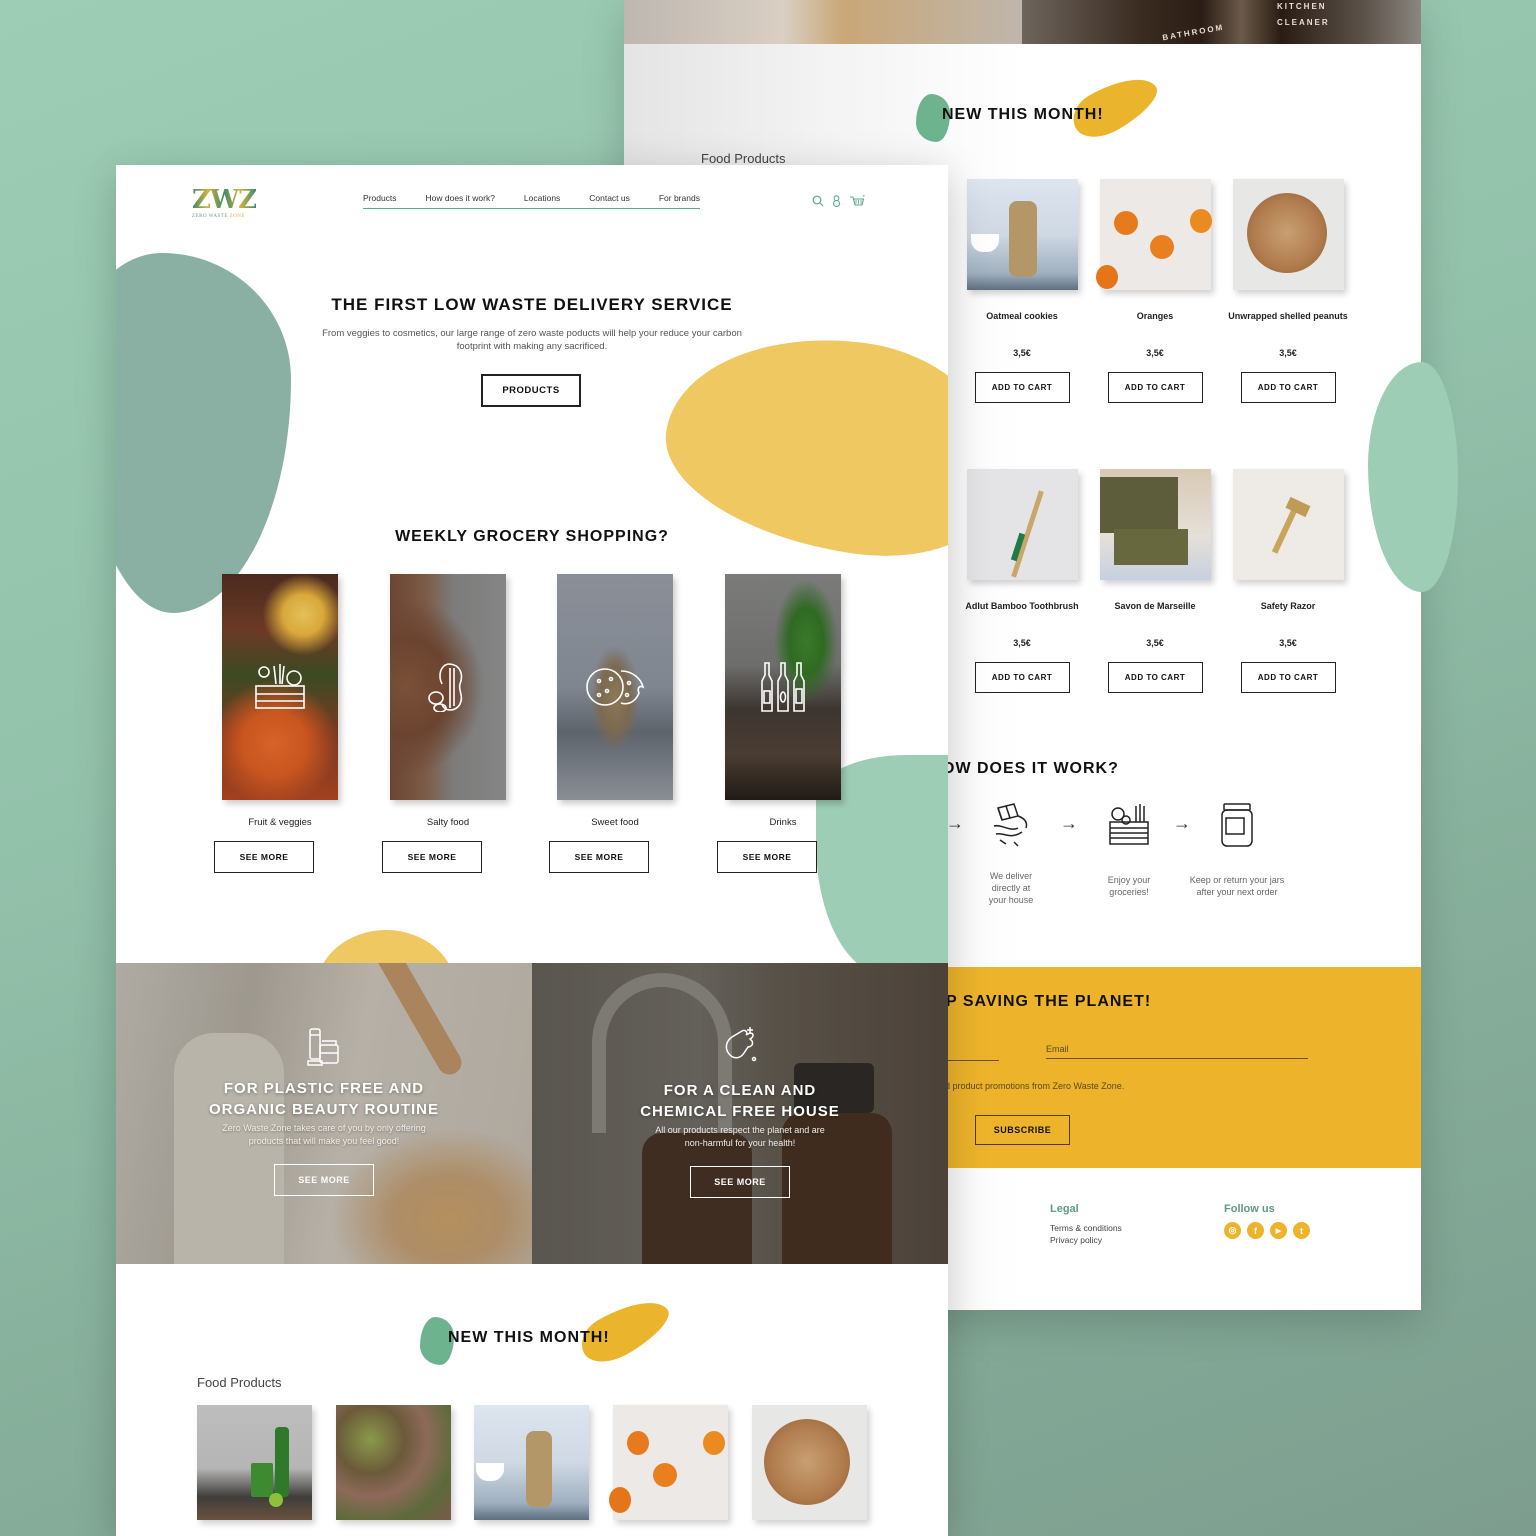 The width and height of the screenshot is (1536, 1536). I want to click on product-name: Oatmeal cookies, so click(1022, 316).